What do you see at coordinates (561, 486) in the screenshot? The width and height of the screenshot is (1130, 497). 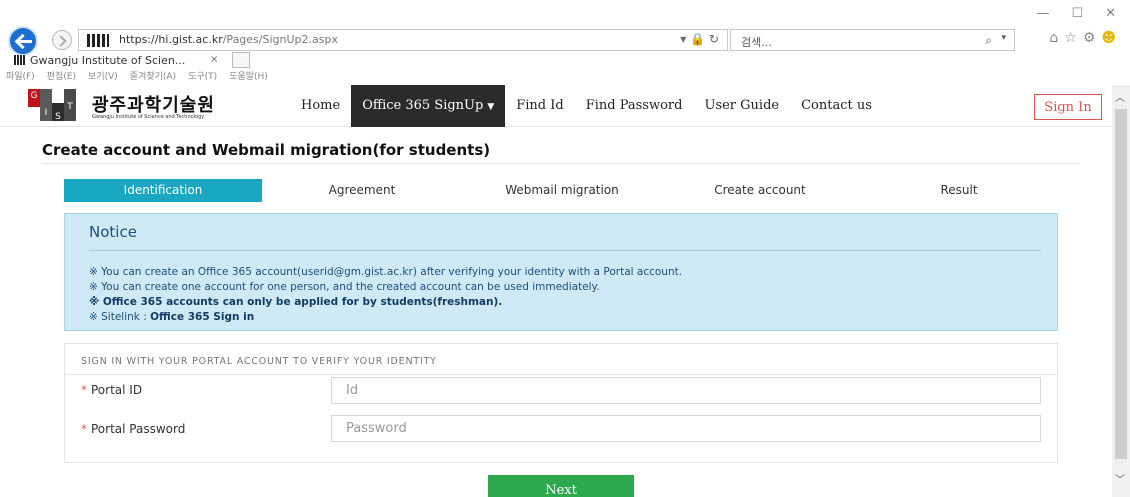 I see `next-button: Next` at bounding box center [561, 486].